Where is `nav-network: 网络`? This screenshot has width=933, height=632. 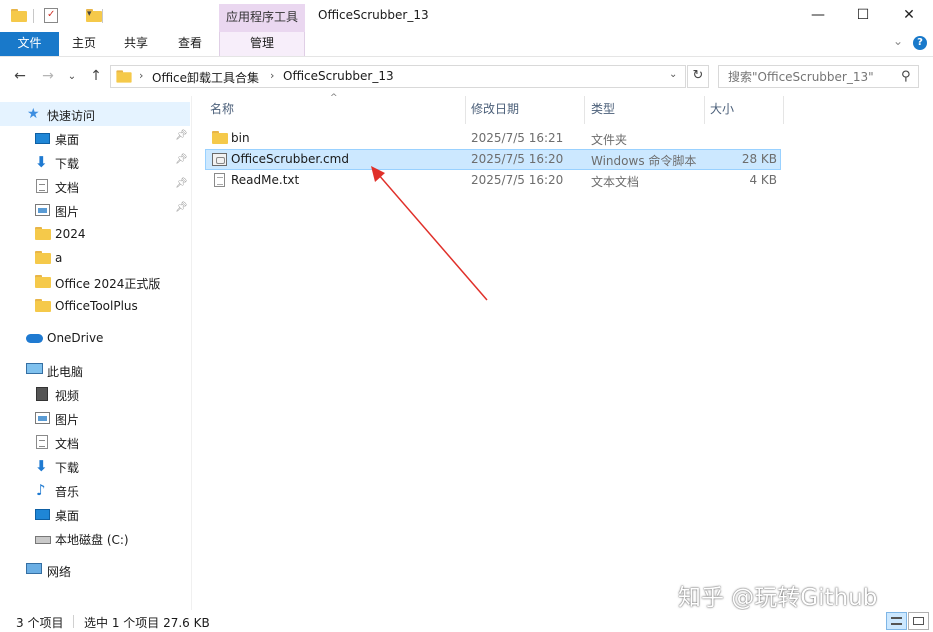
nav-network: 网络 is located at coordinates (95, 570).